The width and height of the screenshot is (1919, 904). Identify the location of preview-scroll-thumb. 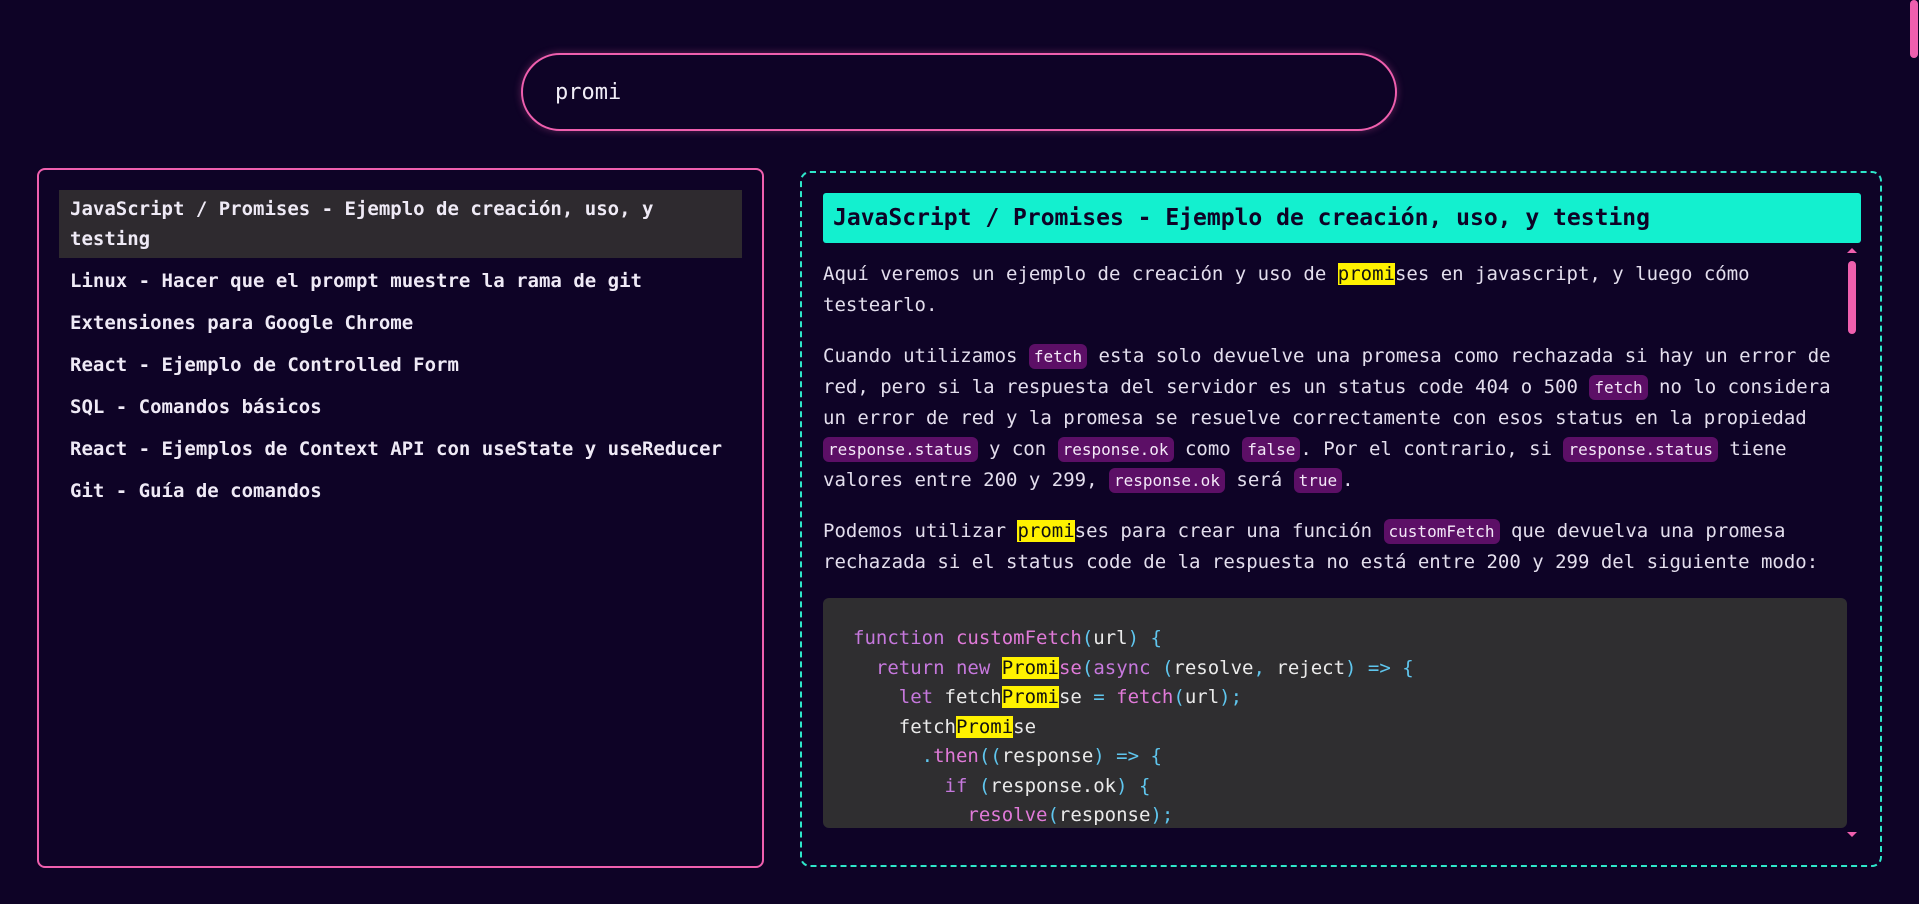
(1852, 297).